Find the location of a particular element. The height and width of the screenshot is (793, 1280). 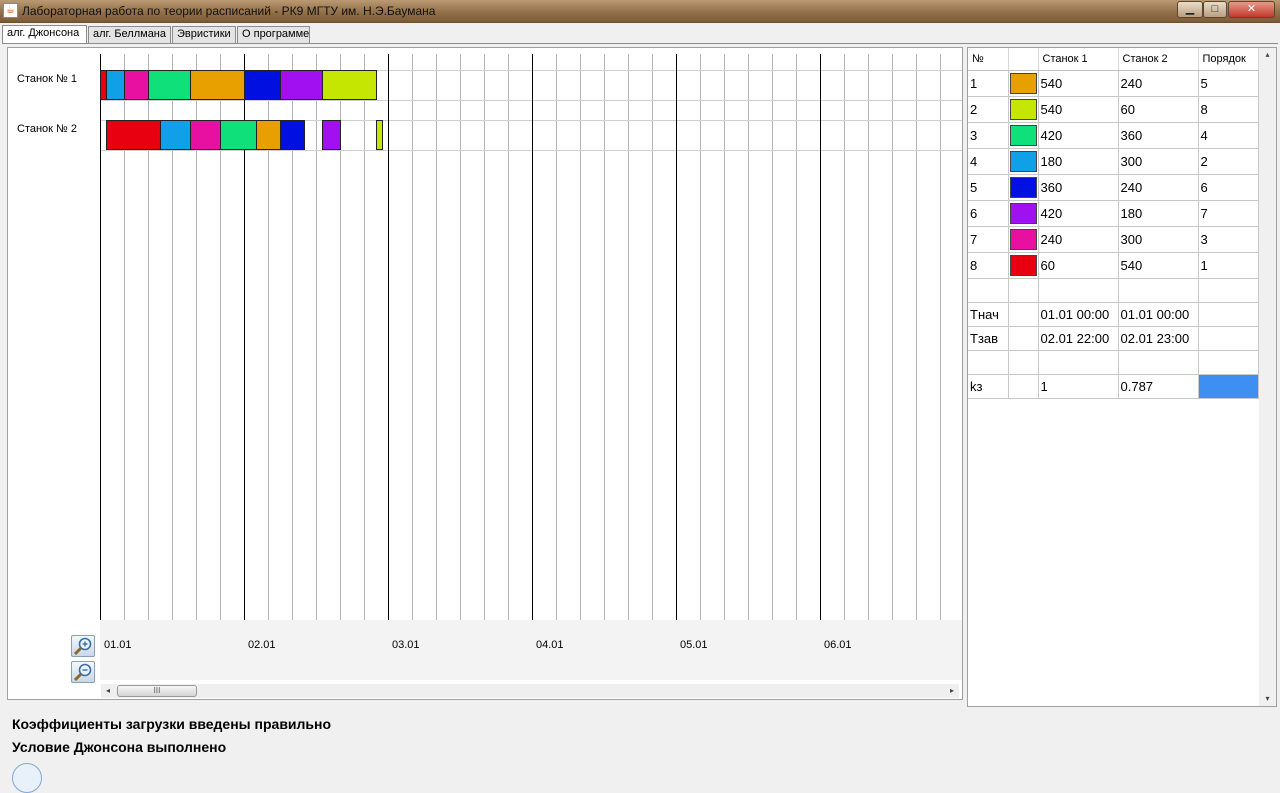

table-row: 7 240 300 3 is located at coordinates (1113, 239).